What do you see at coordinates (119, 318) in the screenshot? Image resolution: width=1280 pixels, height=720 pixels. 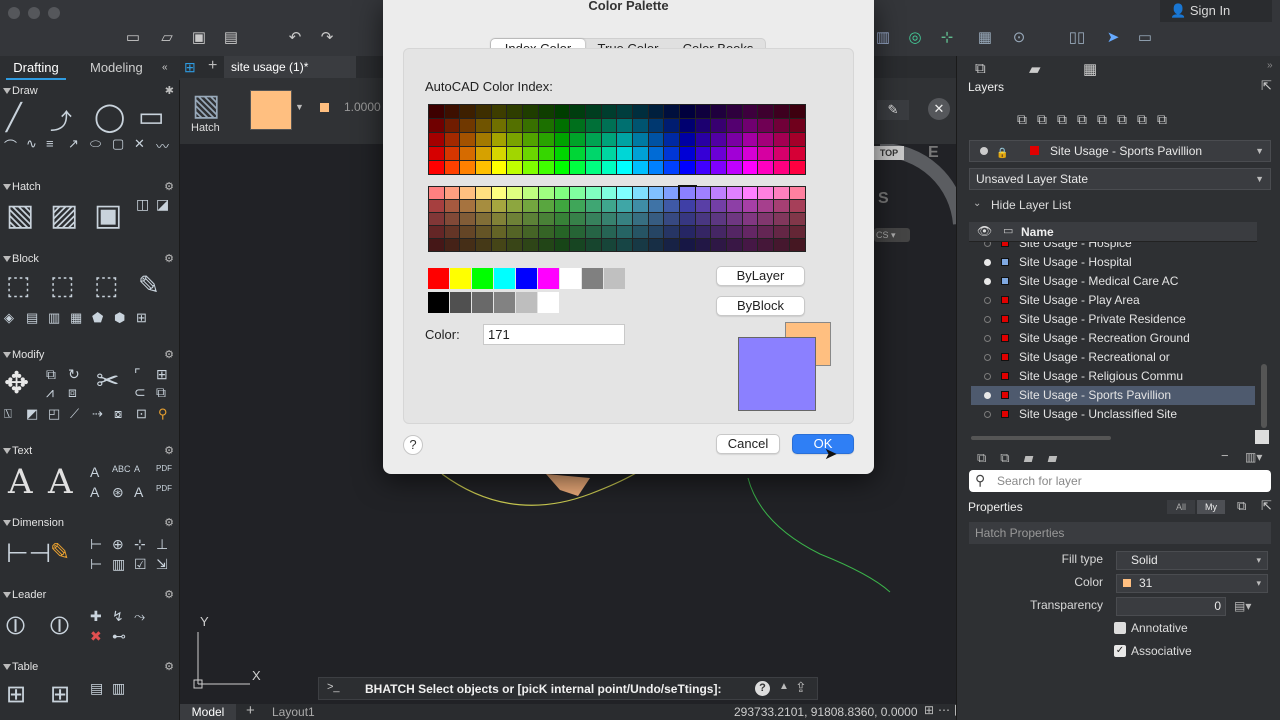 I see `attr-display-icon: ⬢` at bounding box center [119, 318].